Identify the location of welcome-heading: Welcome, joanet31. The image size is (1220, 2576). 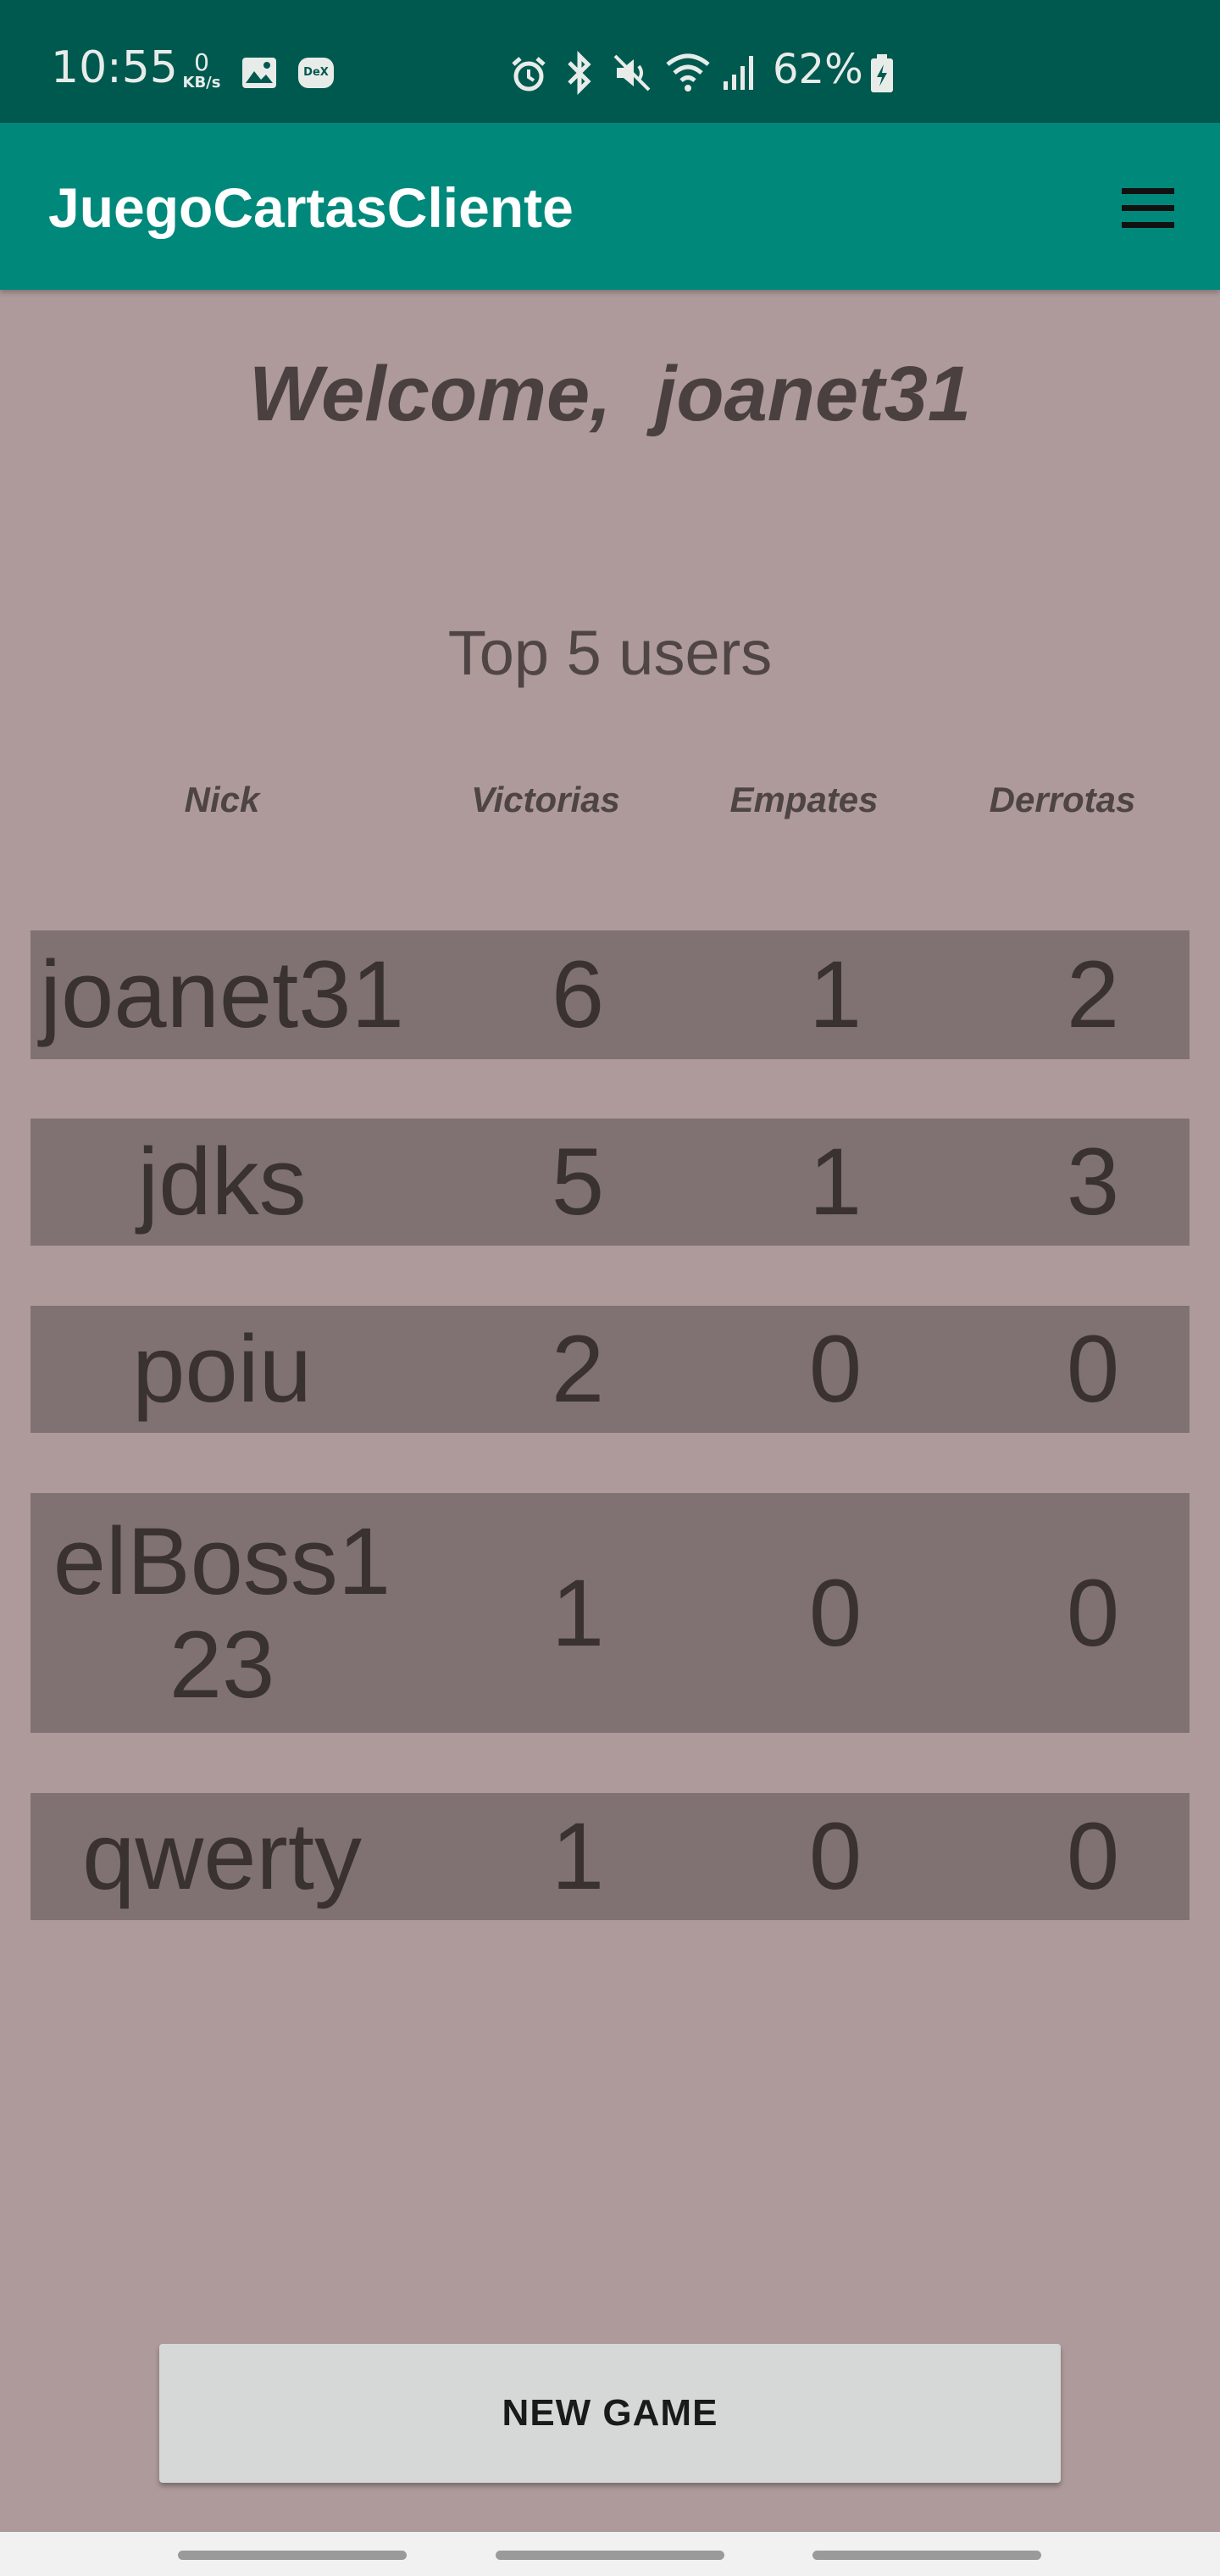
(610, 394).